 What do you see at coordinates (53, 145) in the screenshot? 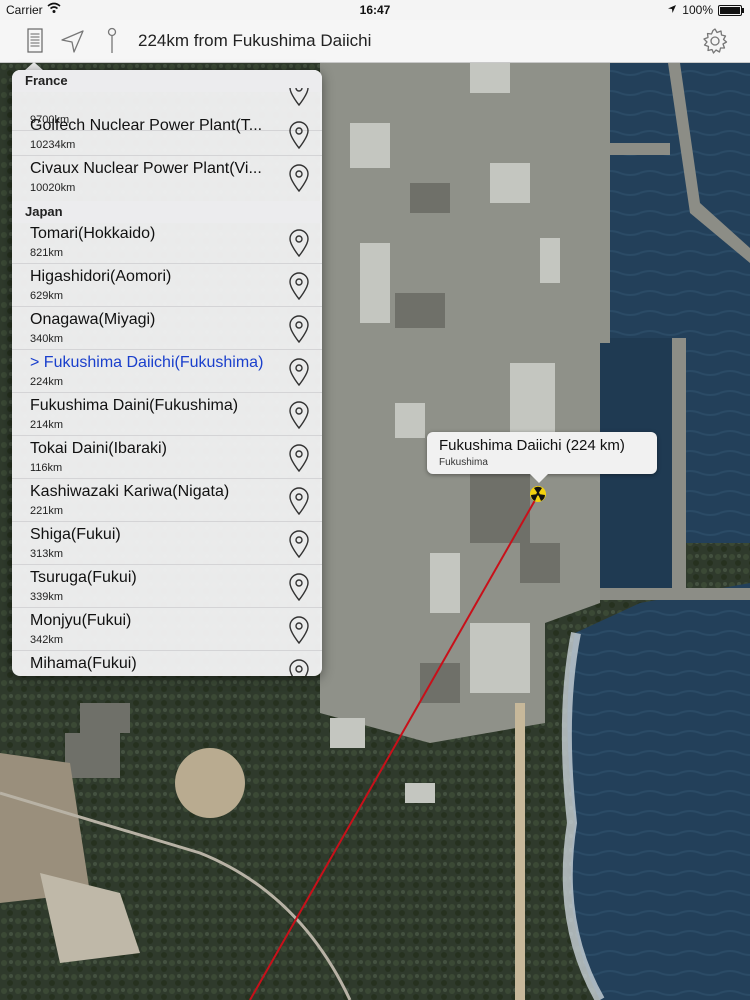
I see `plant-distance: 10234km` at bounding box center [53, 145].